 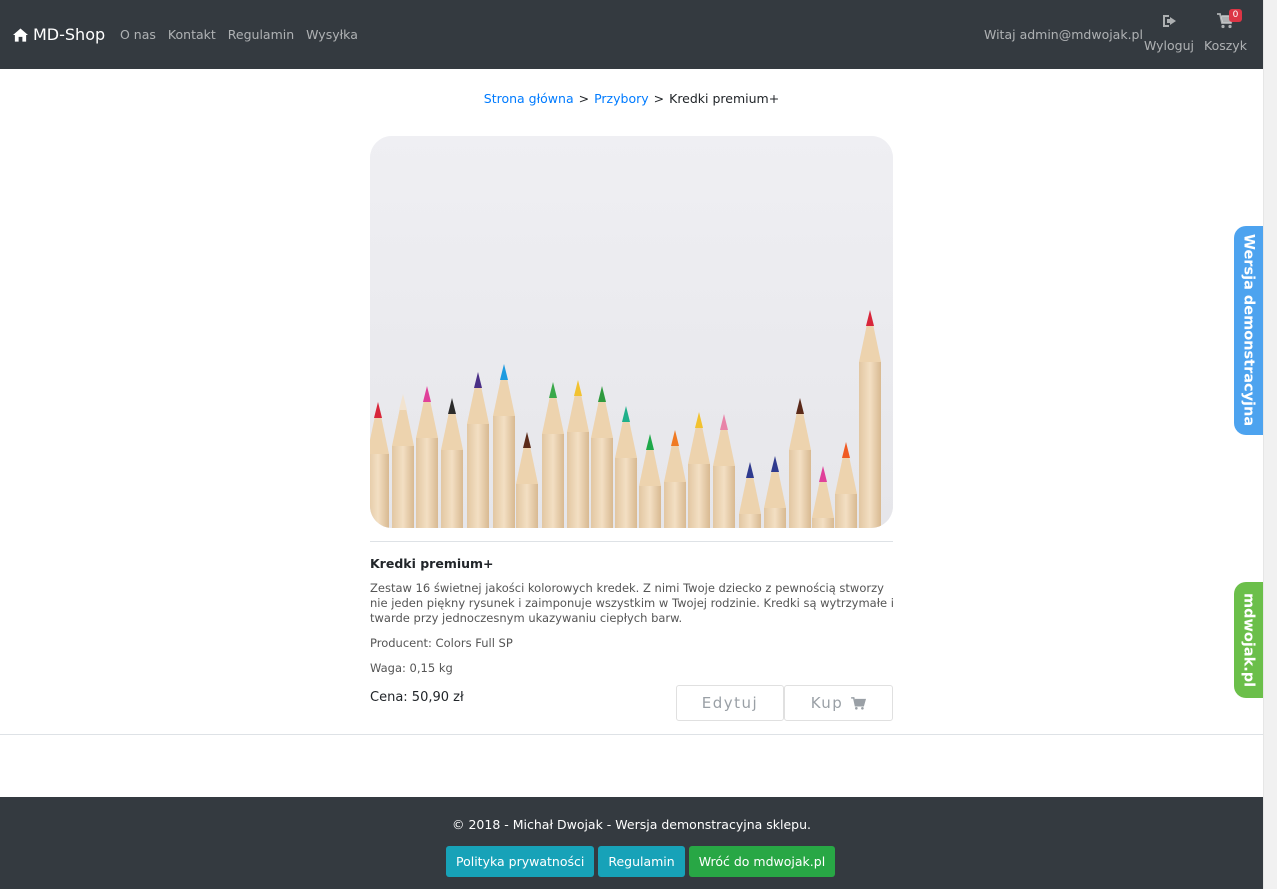 I want to click on product-weight: Waga: 0,15 kg, so click(x=411, y=668).